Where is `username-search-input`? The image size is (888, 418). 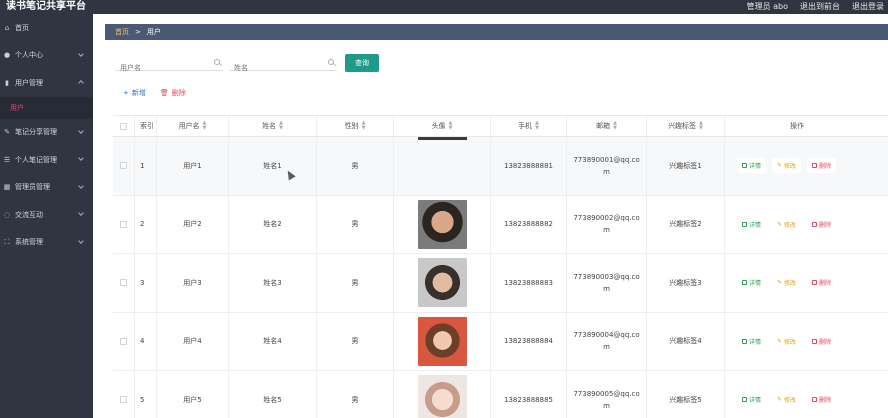
username-search-input is located at coordinates (169, 68).